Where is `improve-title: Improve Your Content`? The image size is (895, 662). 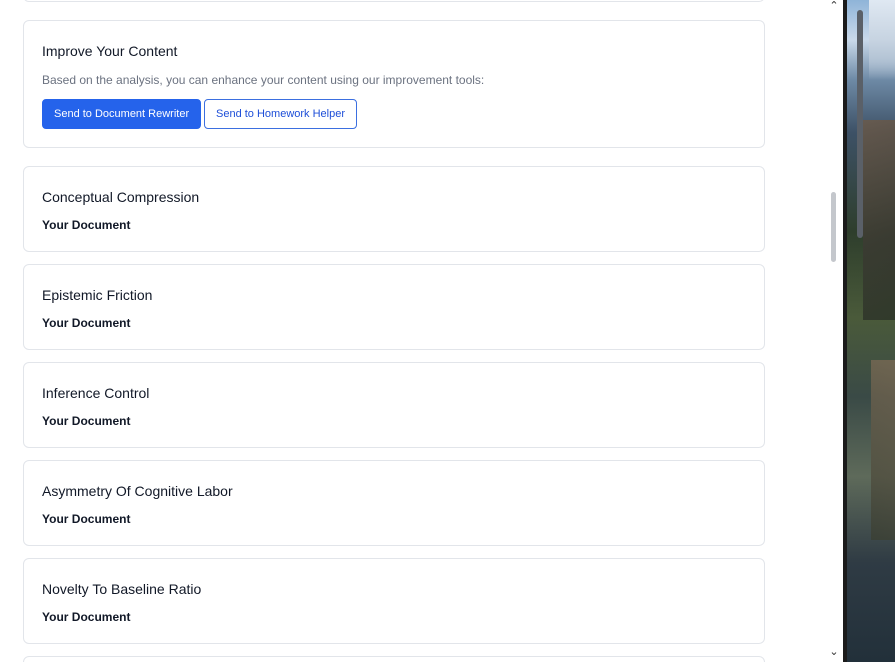 improve-title: Improve Your Content is located at coordinates (110, 51).